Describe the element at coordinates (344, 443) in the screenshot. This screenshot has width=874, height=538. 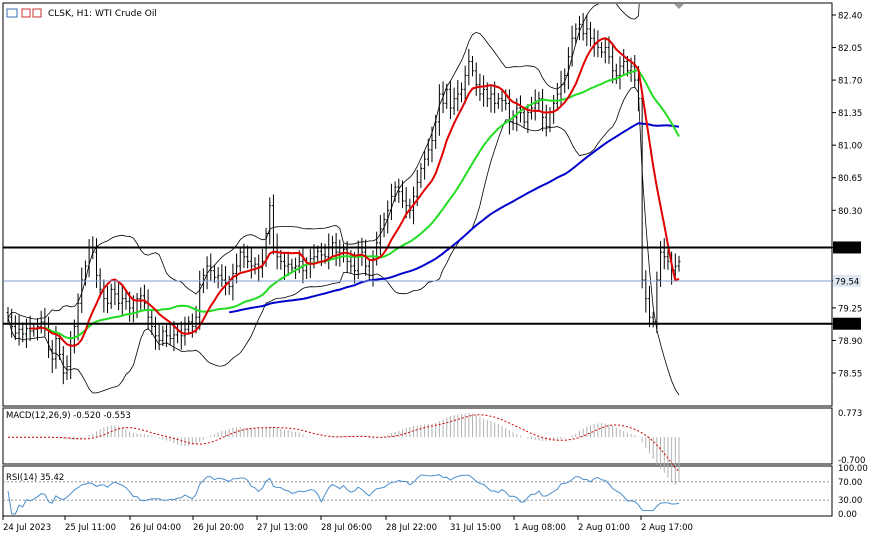
I see `macd-signal-line` at that location.